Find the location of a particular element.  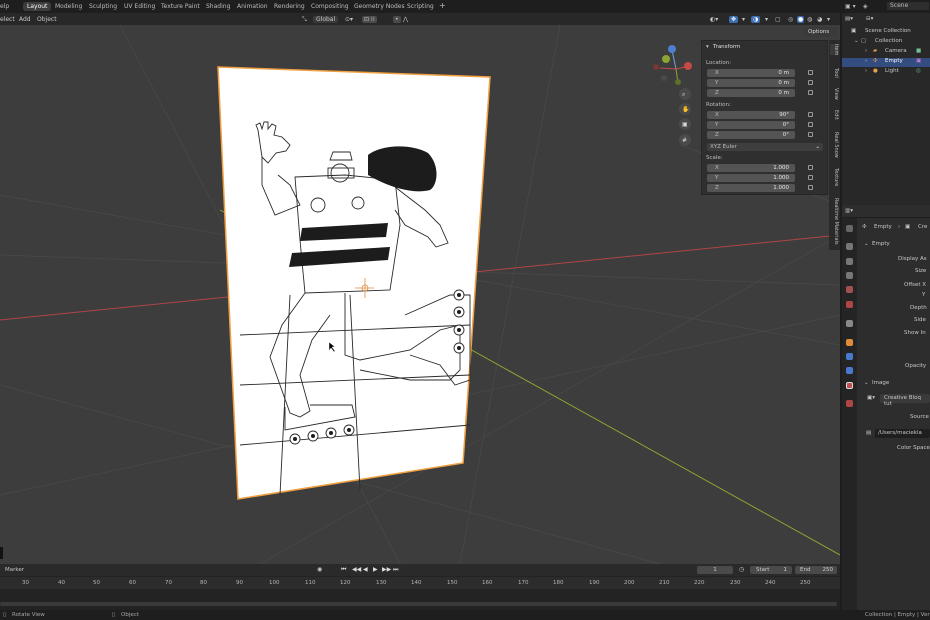

object-props-icon is located at coordinates (849, 342).